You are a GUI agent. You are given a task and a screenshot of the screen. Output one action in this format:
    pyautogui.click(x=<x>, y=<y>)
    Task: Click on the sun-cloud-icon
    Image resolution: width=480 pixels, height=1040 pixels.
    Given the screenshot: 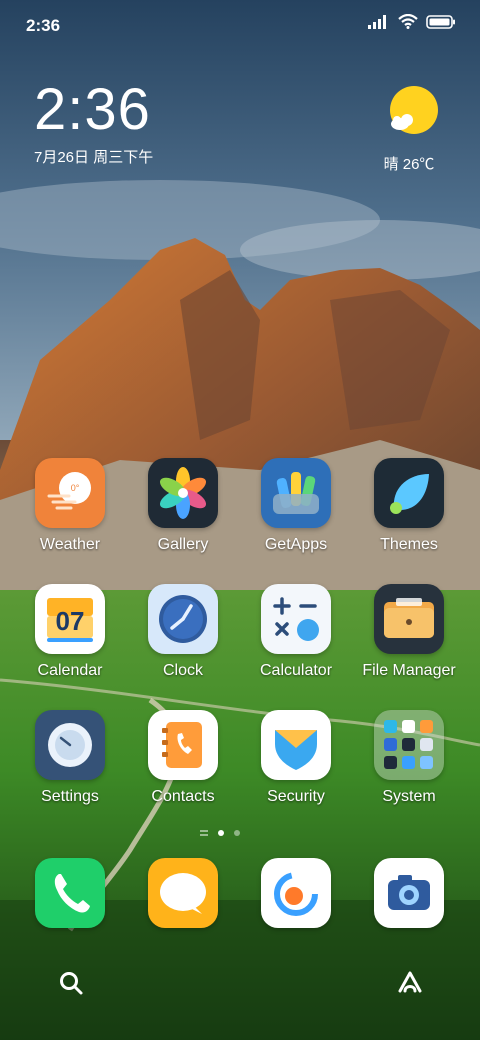 What is the action you would take?
    pyautogui.click(x=414, y=110)
    